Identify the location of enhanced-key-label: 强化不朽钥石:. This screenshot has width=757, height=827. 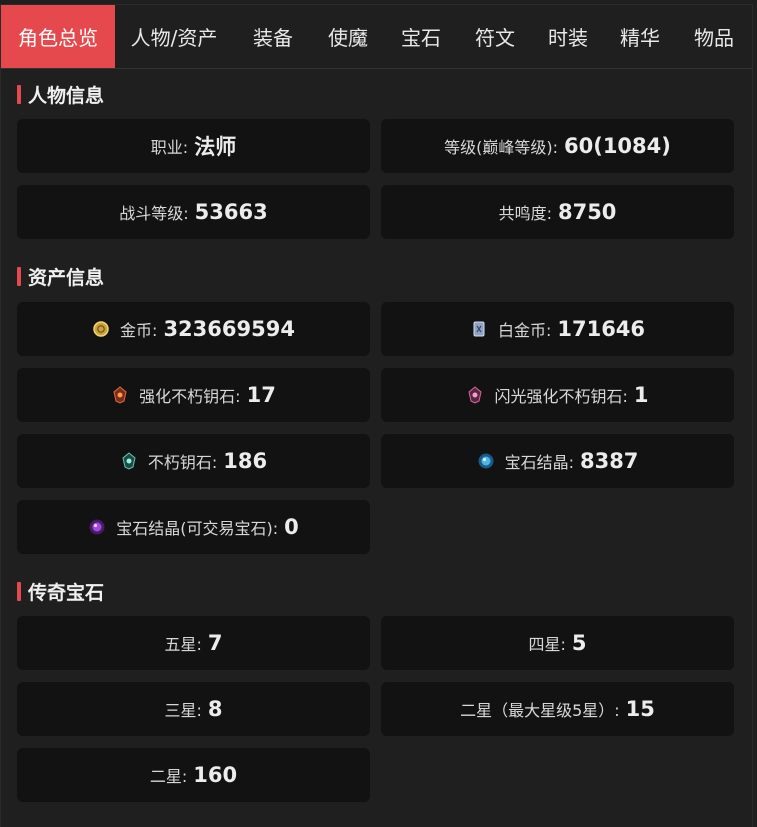
(190, 396).